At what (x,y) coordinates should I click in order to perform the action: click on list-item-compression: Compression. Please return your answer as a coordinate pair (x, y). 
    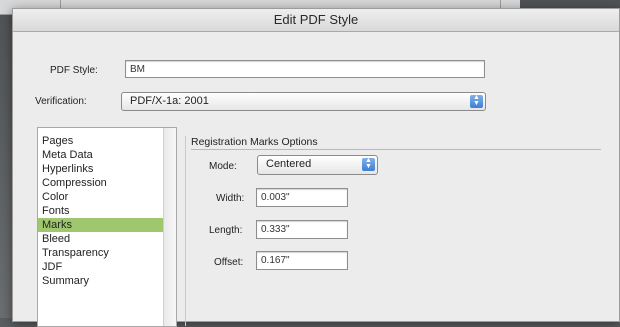
    Looking at the image, I should click on (101, 183).